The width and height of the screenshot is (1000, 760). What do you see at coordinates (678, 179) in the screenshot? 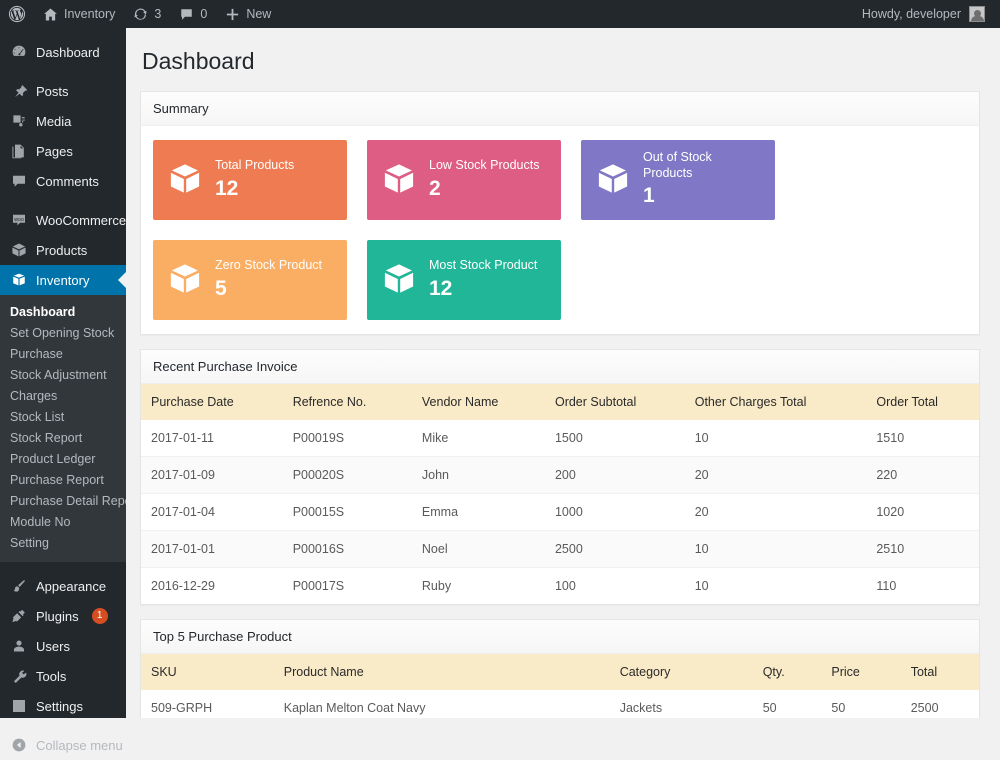
I see `summary-card-out-of-stock-products: Out of Stock Products 1` at bounding box center [678, 179].